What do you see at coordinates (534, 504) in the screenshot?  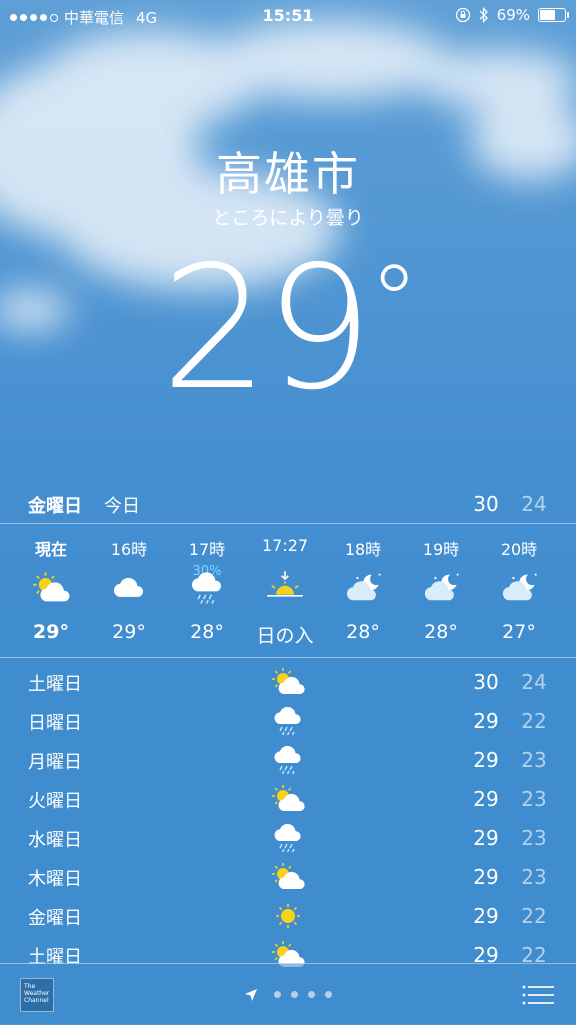 I see `today-low: 24` at bounding box center [534, 504].